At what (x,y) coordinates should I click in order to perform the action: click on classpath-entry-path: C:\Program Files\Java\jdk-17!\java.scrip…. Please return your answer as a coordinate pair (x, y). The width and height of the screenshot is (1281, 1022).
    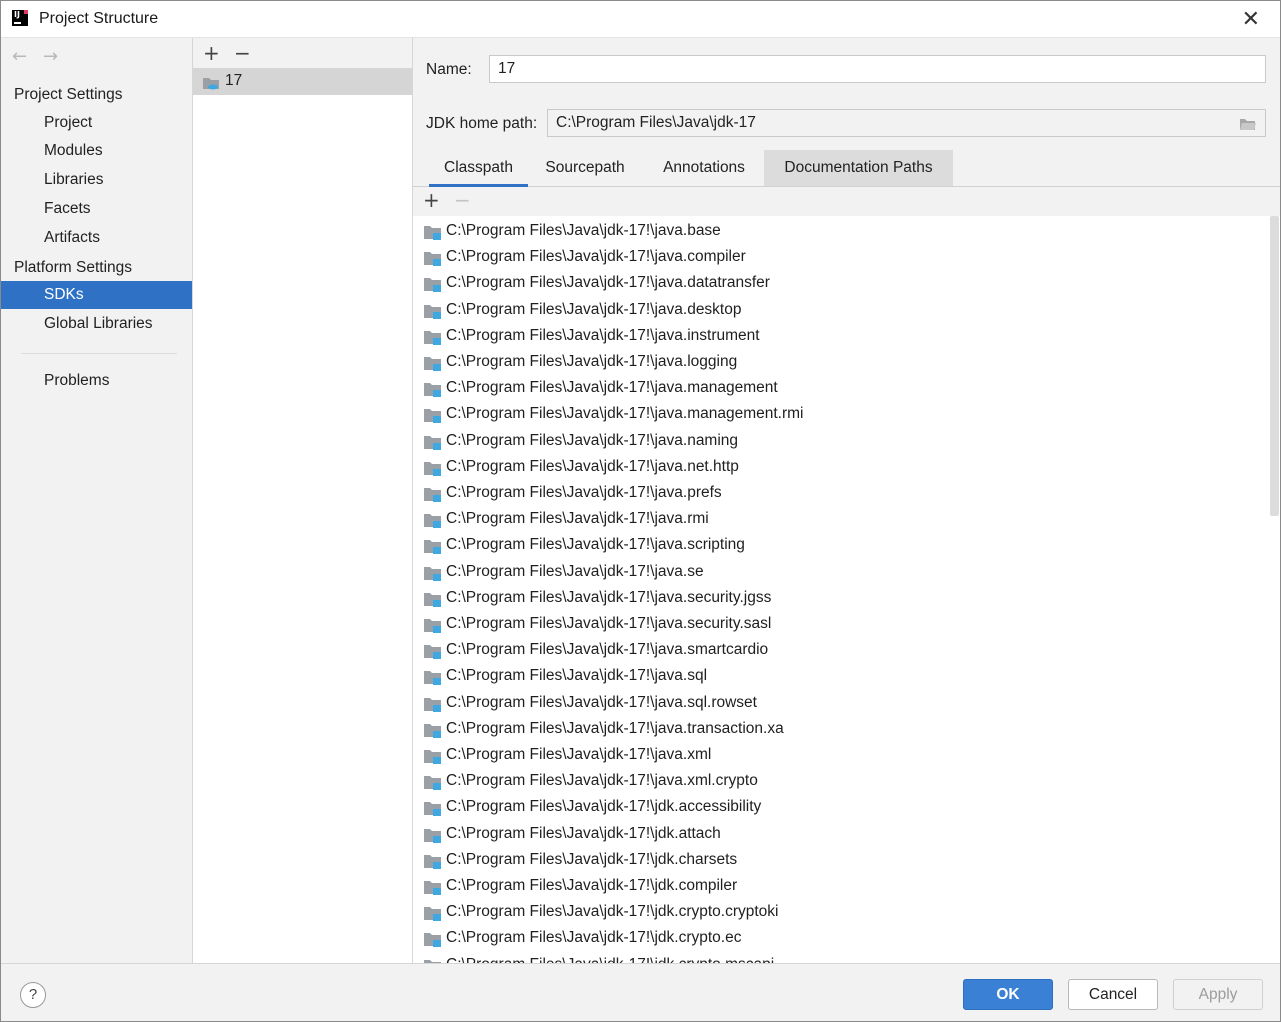
    Looking at the image, I should click on (595, 545).